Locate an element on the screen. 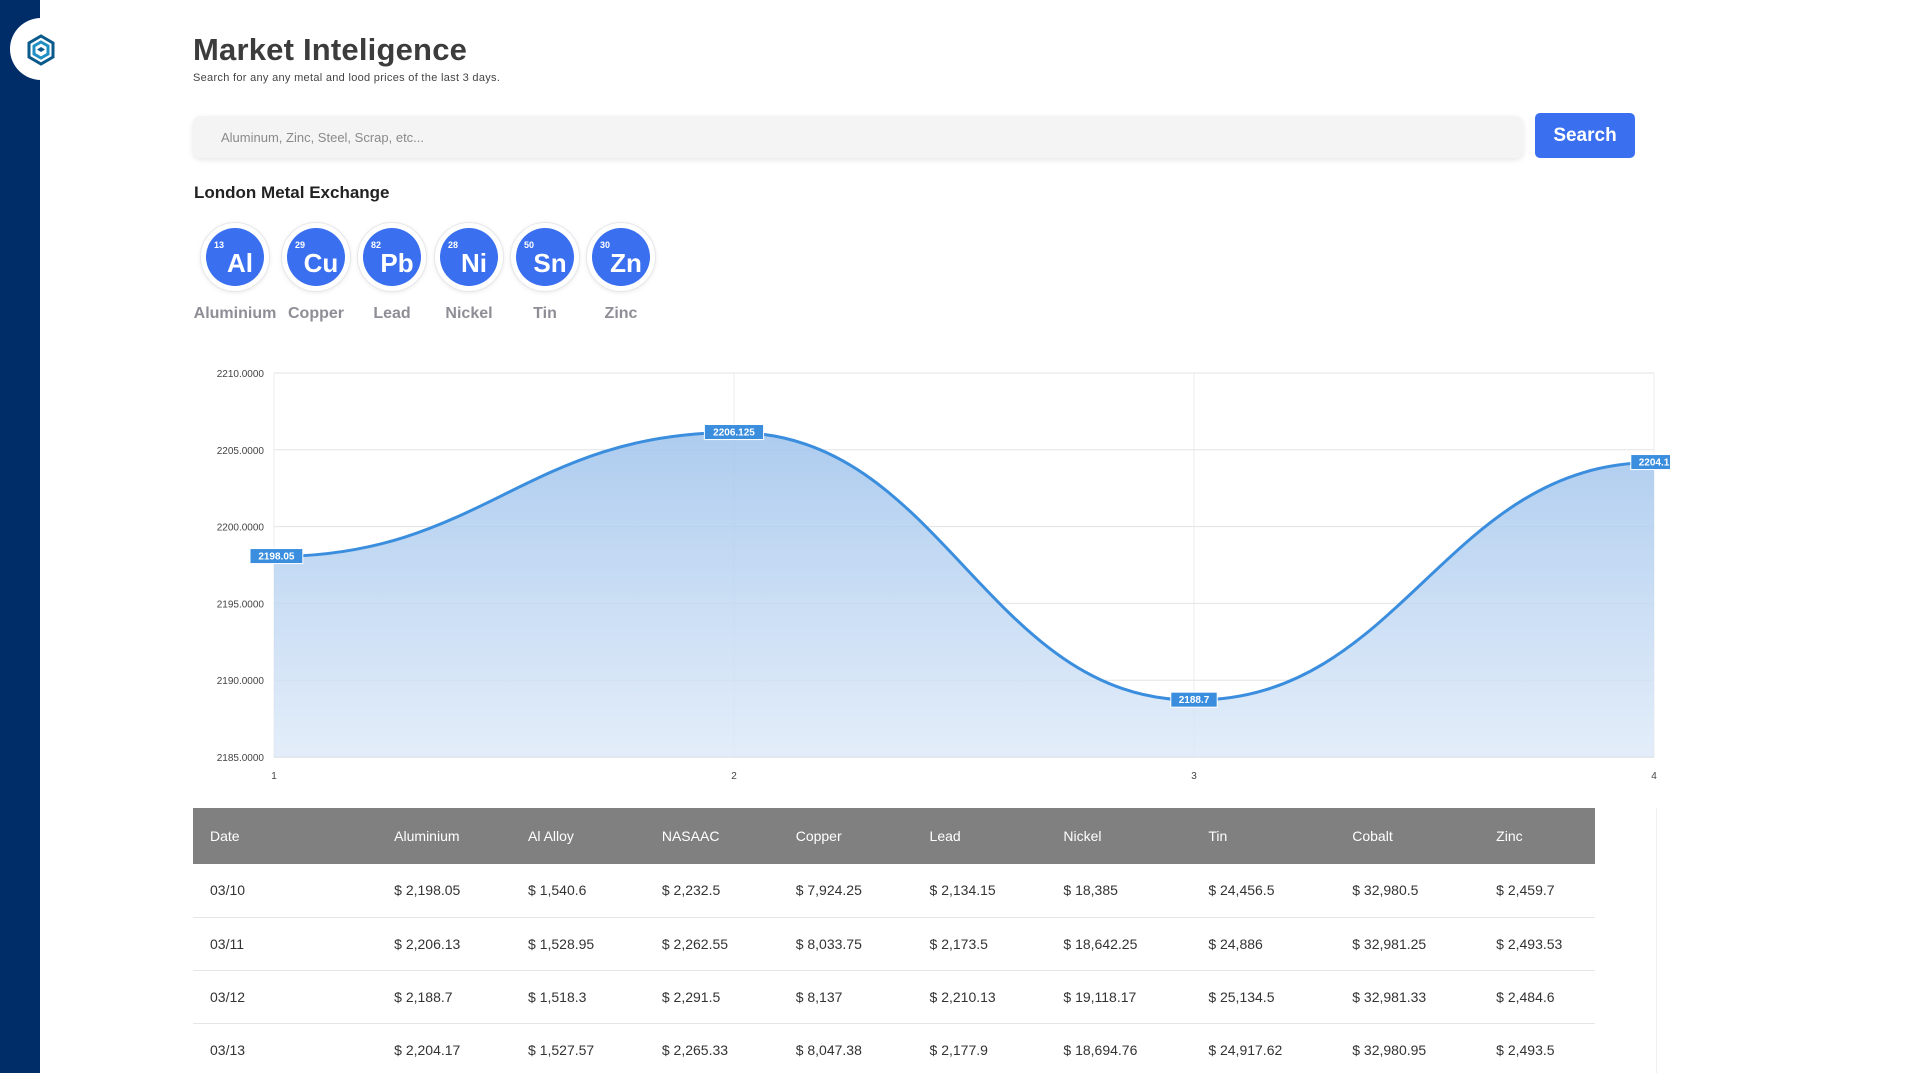 The width and height of the screenshot is (1912, 1073). table-cell: 03/12 is located at coordinates (285, 997).